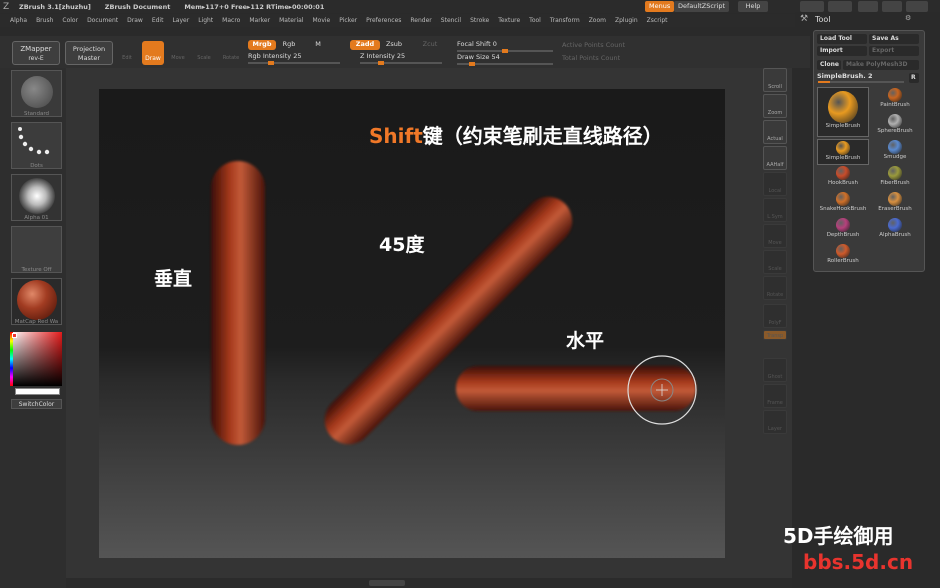 The height and width of the screenshot is (588, 940). I want to click on shelf-layer-button: Layer, so click(775, 422).